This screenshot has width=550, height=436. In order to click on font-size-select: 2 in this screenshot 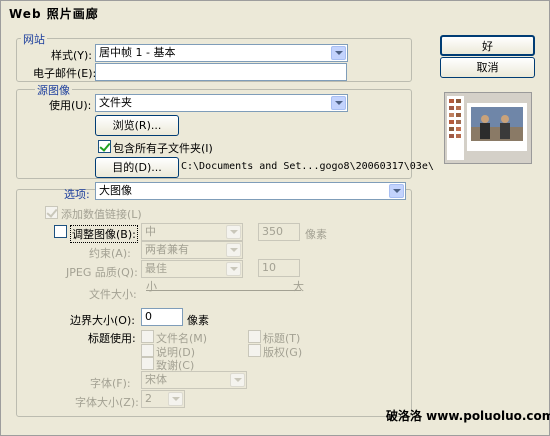, I will do `click(163, 399)`.